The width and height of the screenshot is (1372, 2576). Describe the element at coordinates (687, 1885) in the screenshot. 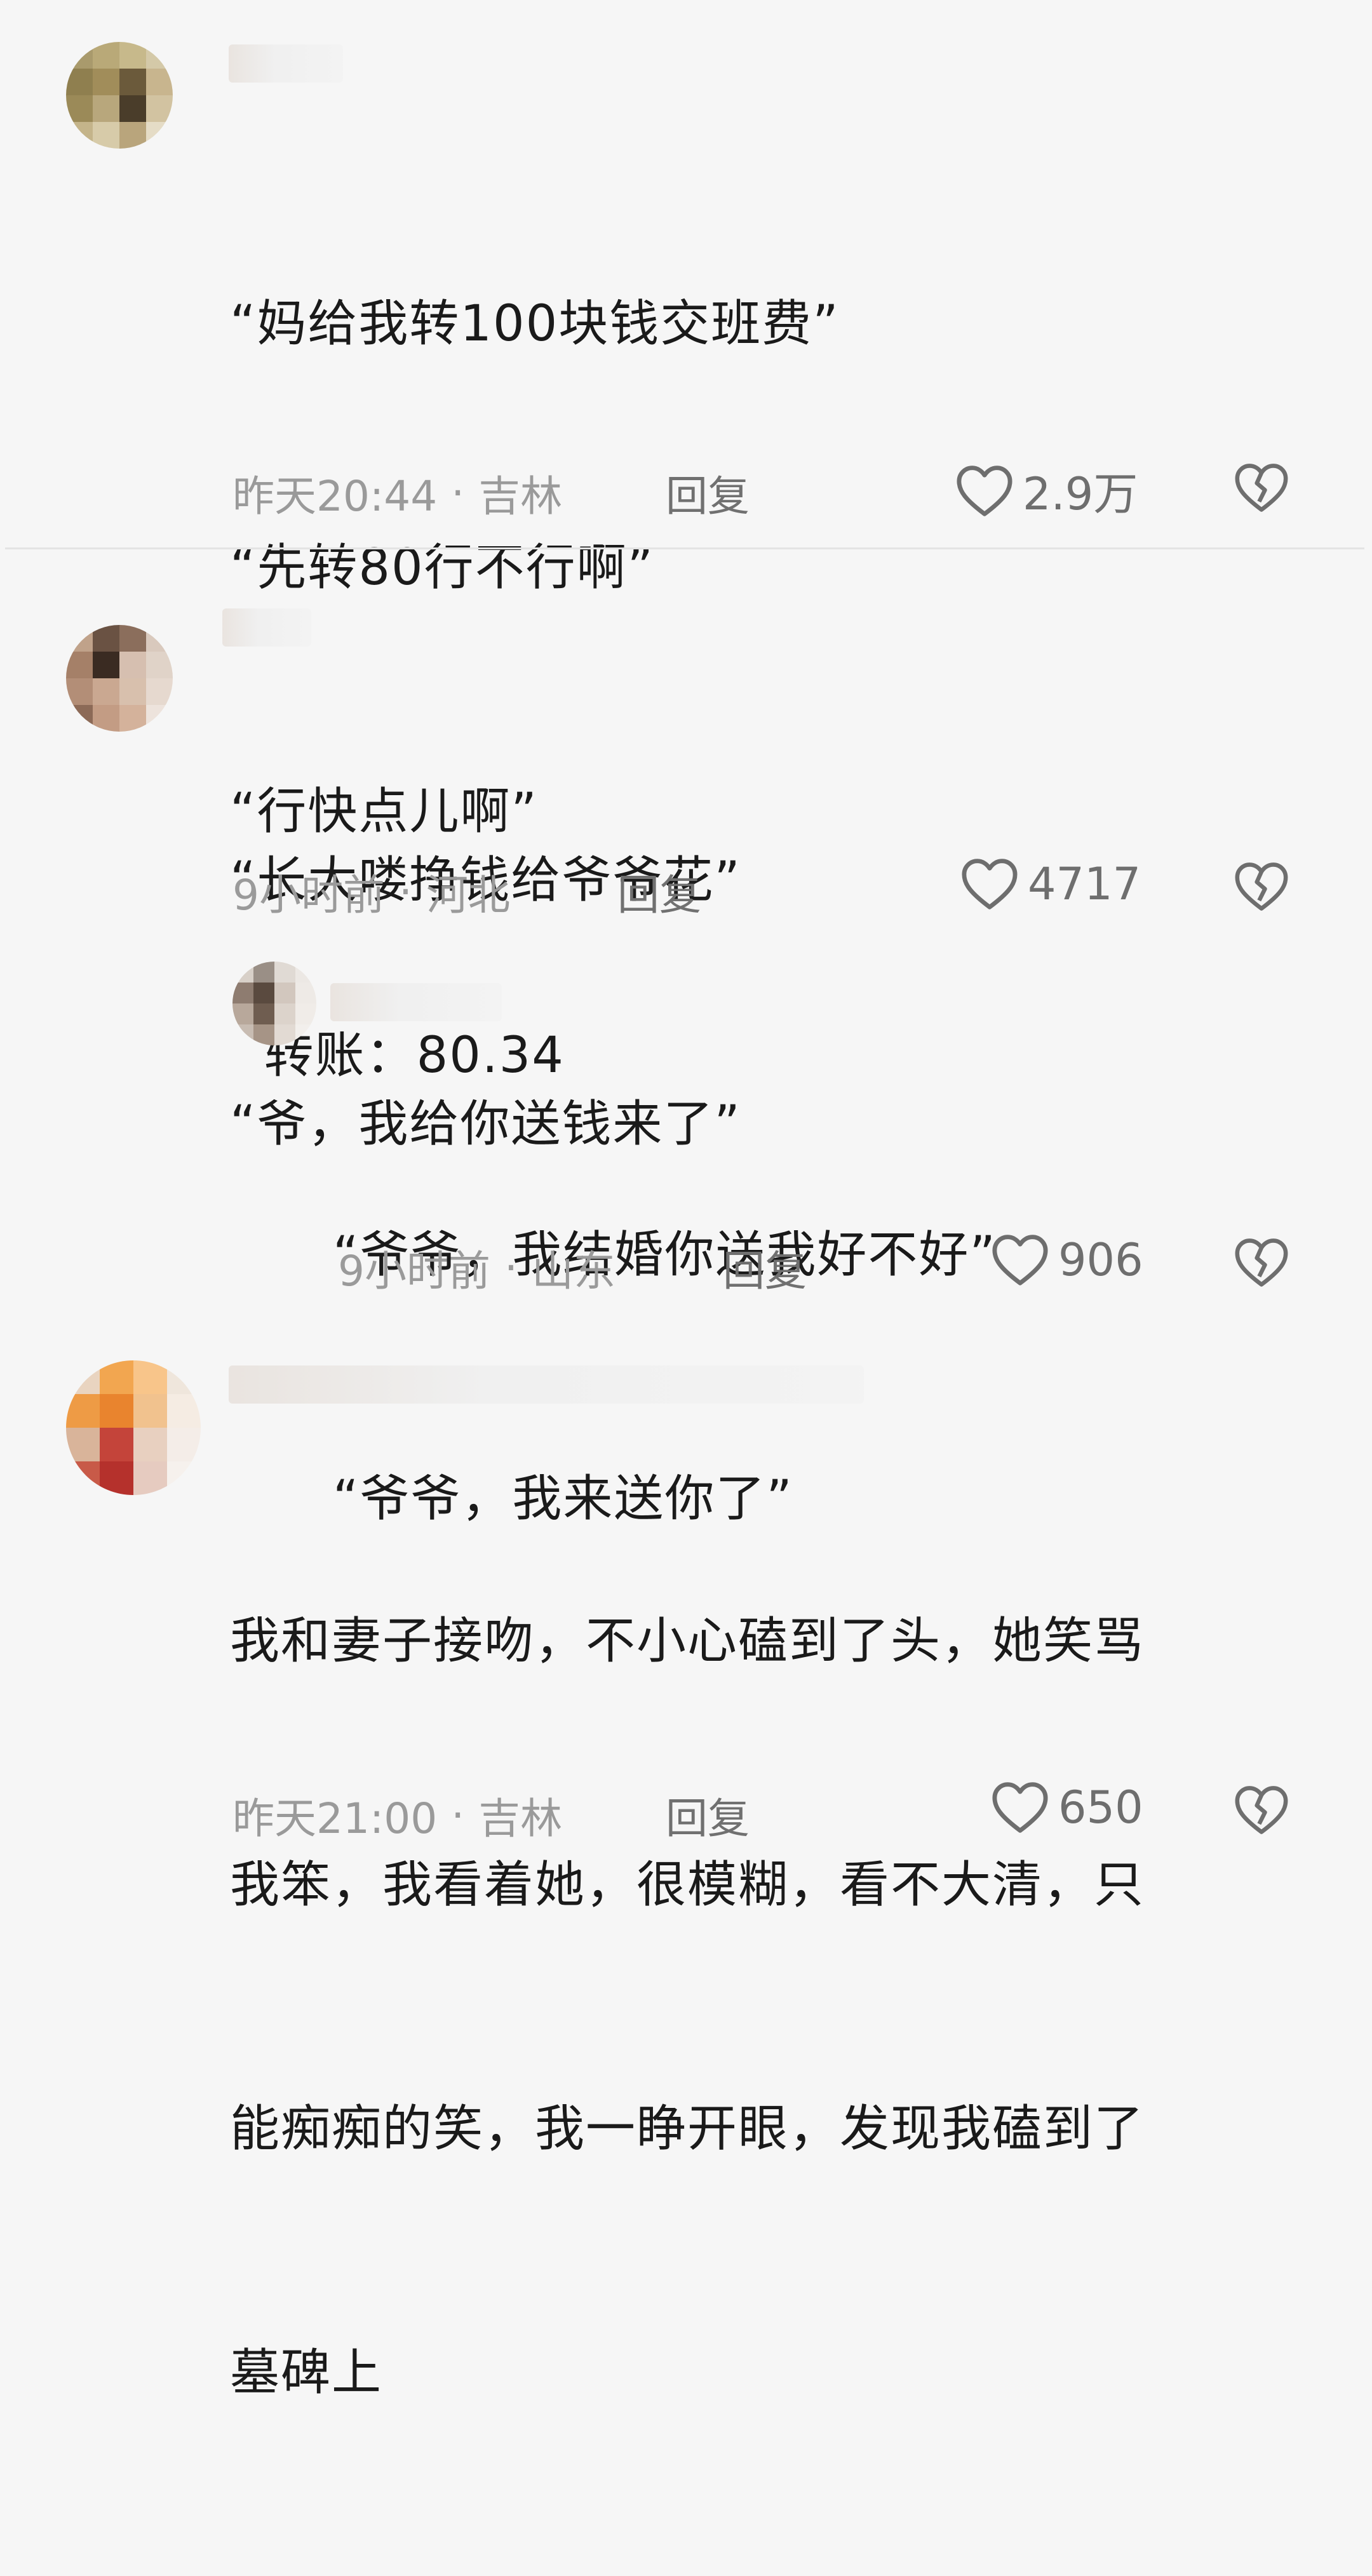

I see `comment-line: 我笨，我看着她，很模糊，看不大清，只` at that location.